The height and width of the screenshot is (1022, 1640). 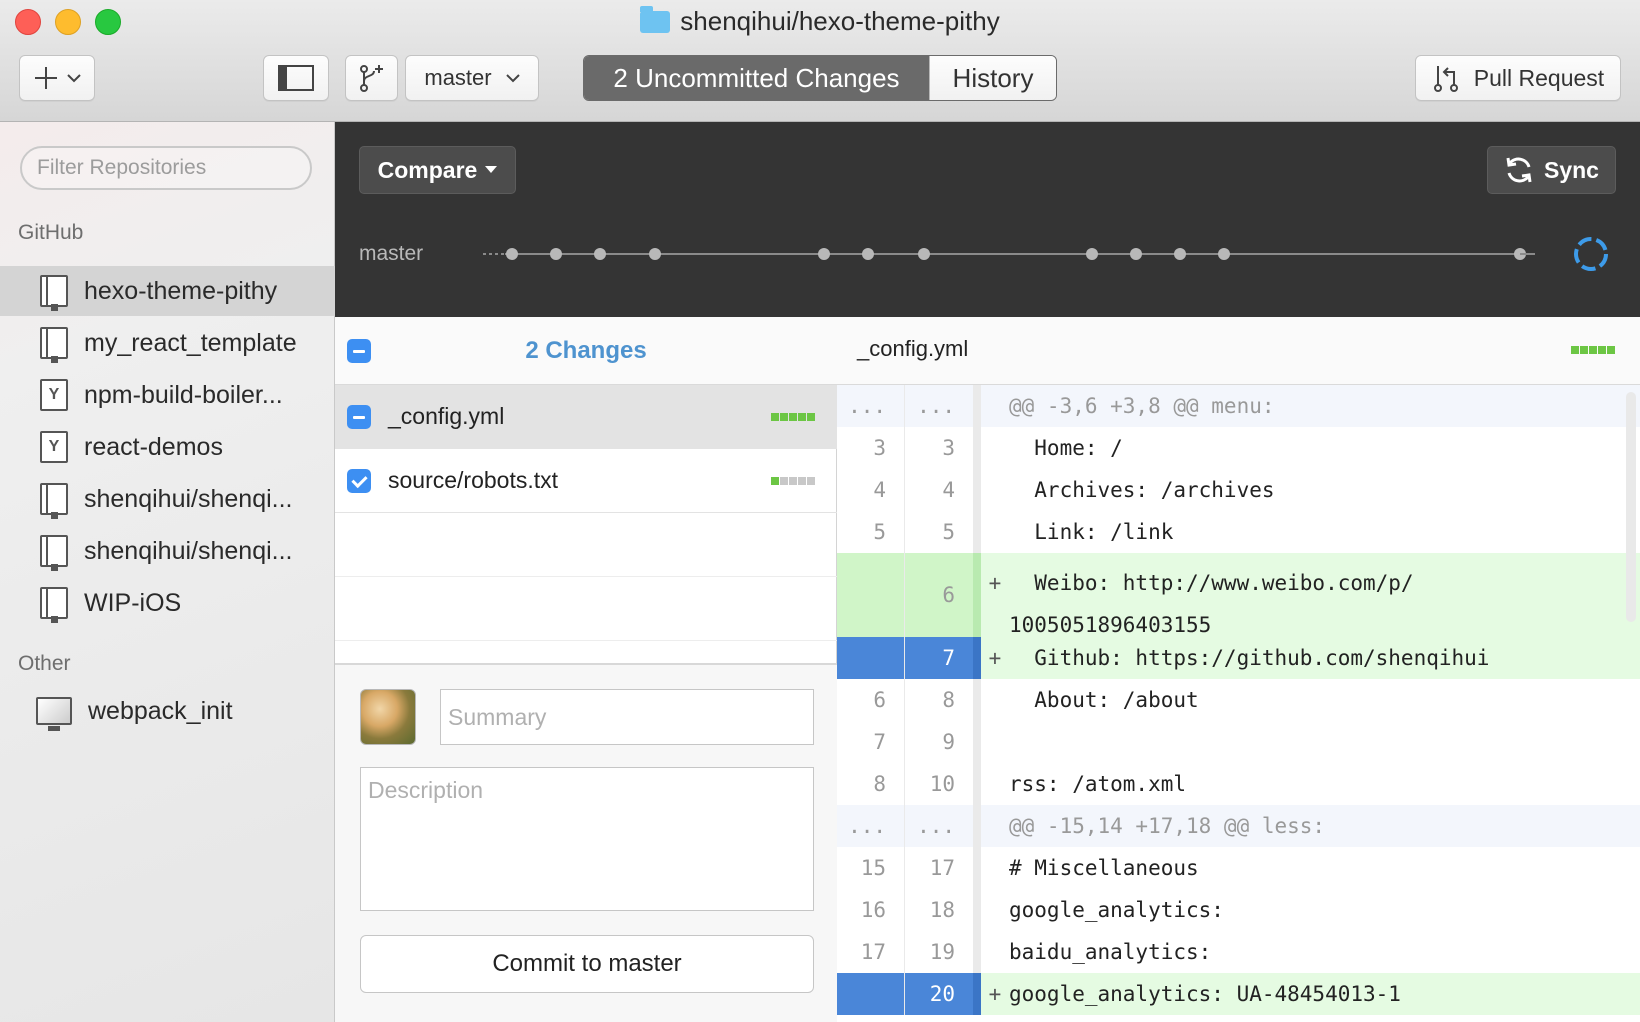 What do you see at coordinates (1238, 910) in the screenshot?
I see `diff-line: 16 18 google_analytics:` at bounding box center [1238, 910].